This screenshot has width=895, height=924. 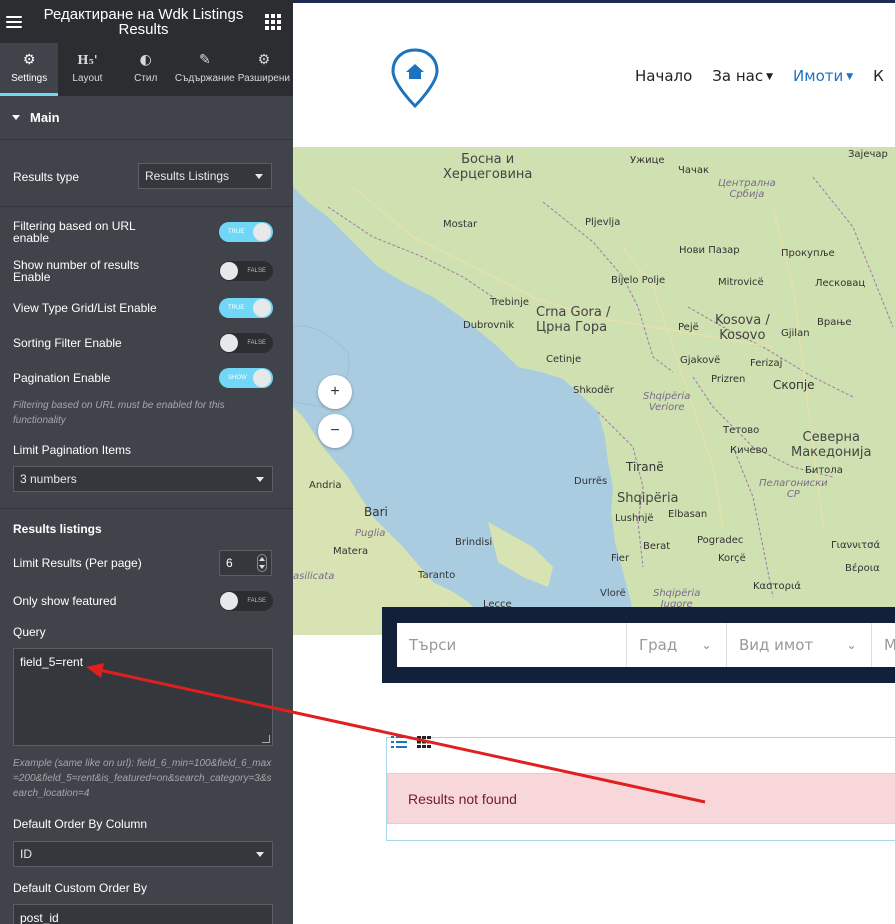 What do you see at coordinates (399, 742) in the screenshot?
I see `list-view-icon` at bounding box center [399, 742].